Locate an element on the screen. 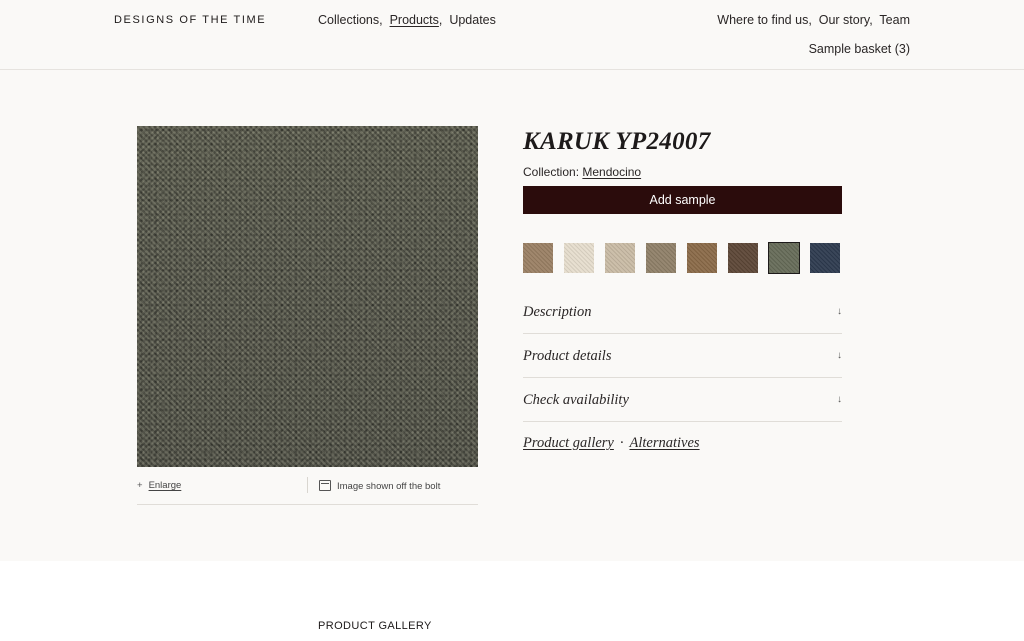 The image size is (1024, 641). accordion-product-details: Product details ↓ is located at coordinates (682, 356).